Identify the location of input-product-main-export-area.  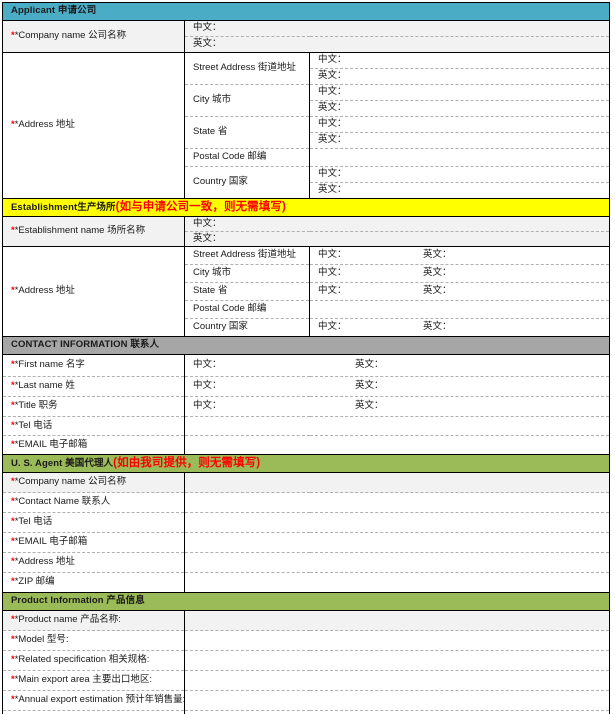
(397, 680).